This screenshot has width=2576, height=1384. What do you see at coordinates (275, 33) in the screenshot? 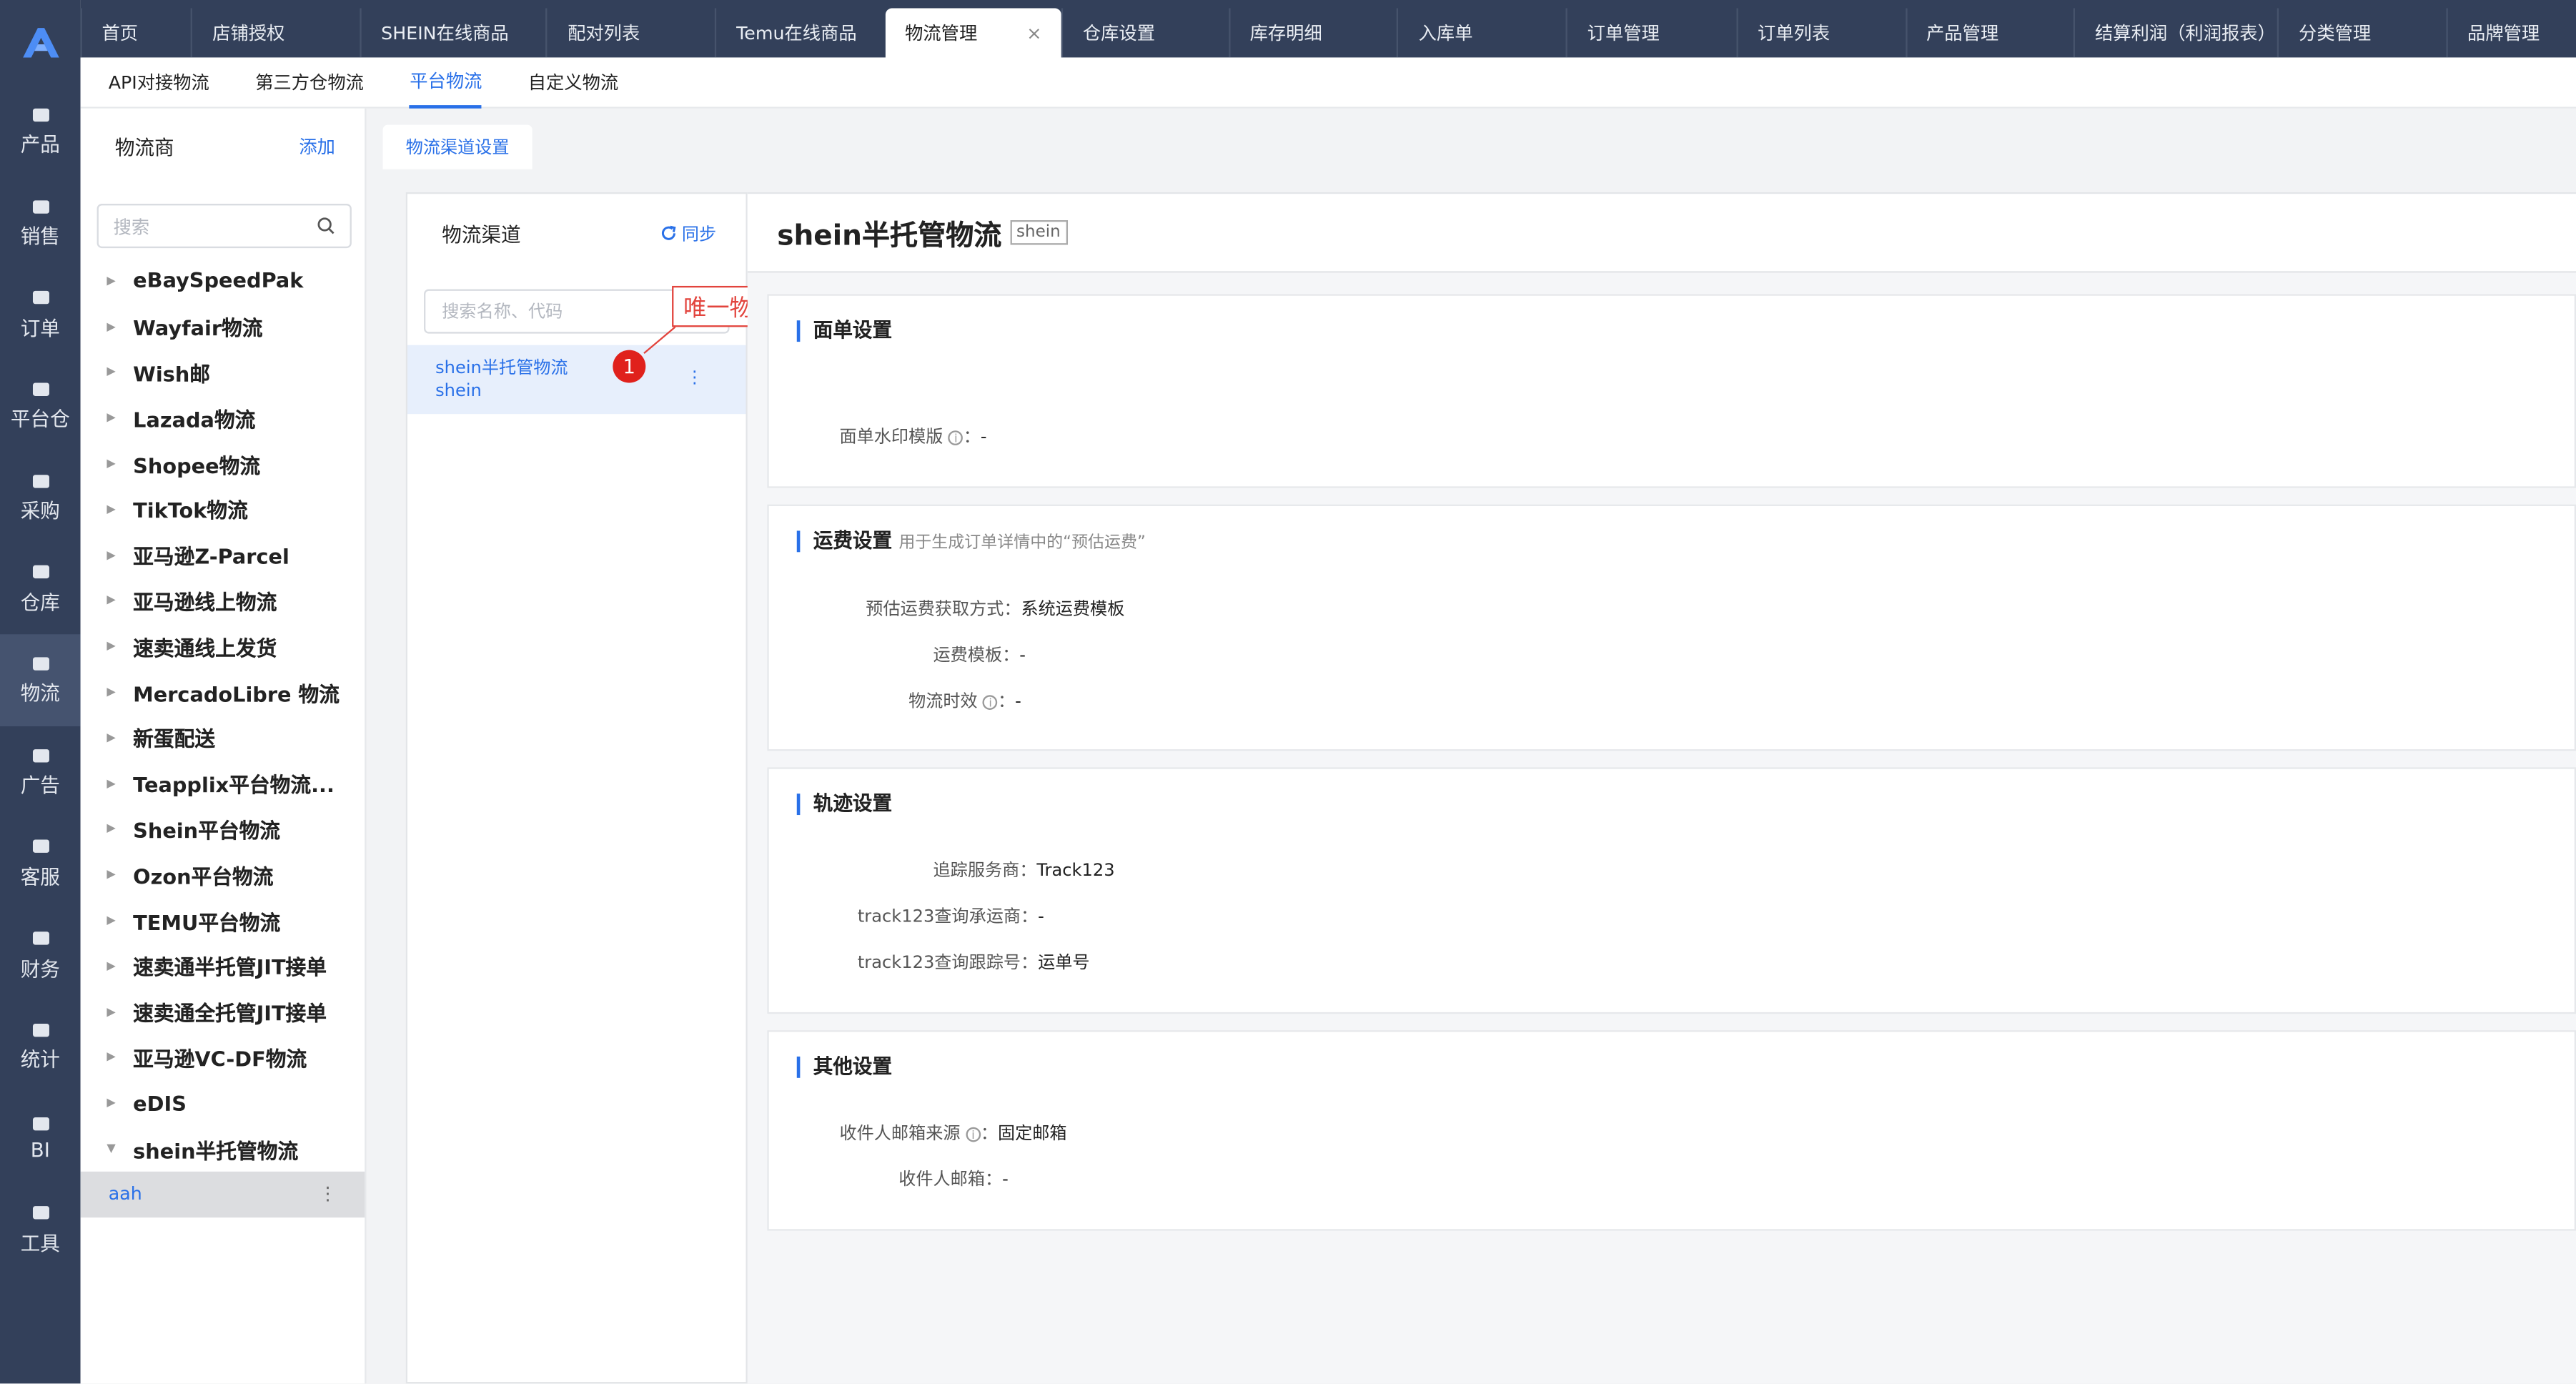
I see `tab-1: 店铺授权` at bounding box center [275, 33].